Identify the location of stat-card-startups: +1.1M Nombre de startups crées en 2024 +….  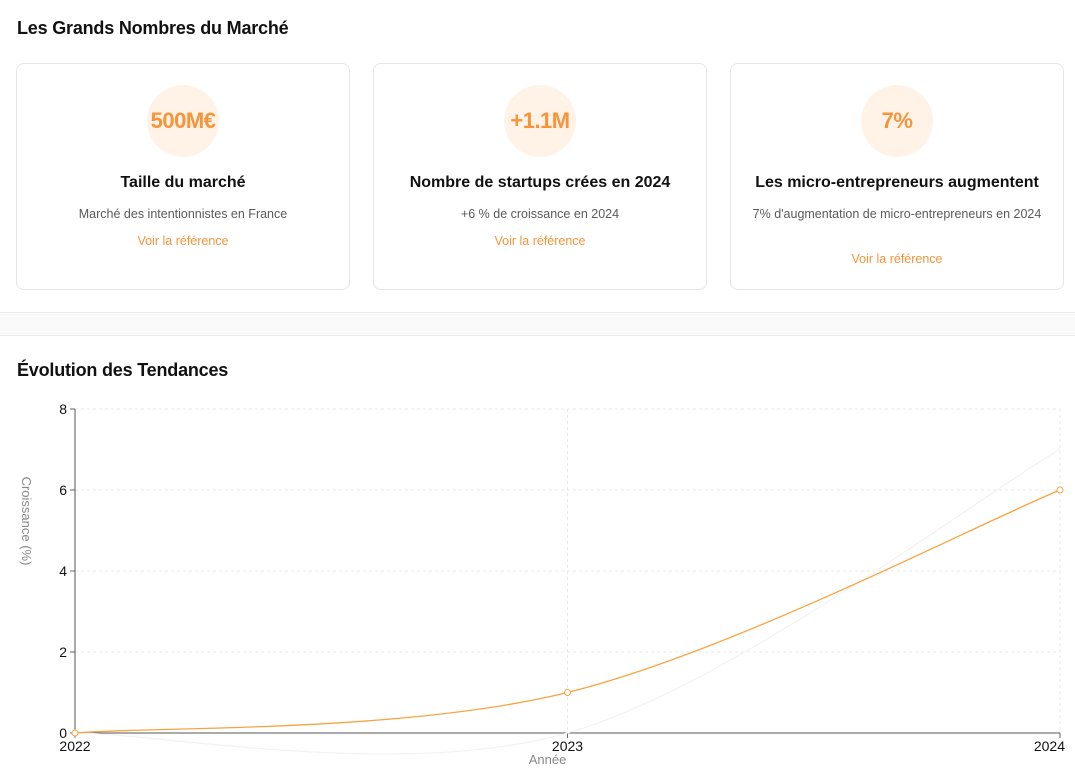
(540, 176).